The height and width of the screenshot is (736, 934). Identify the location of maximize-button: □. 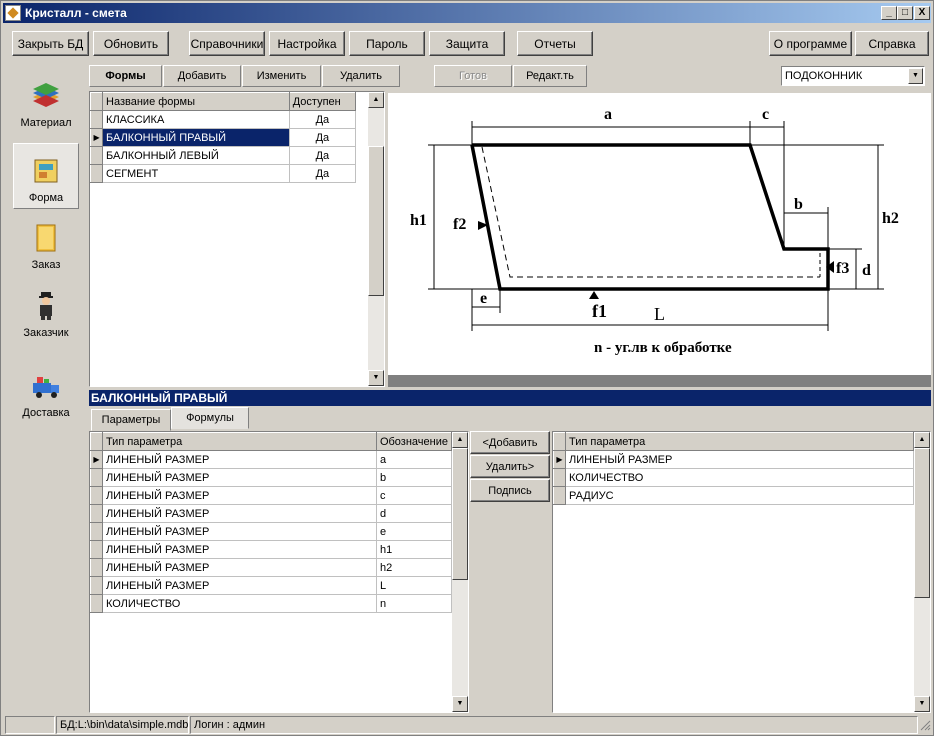
(905, 13).